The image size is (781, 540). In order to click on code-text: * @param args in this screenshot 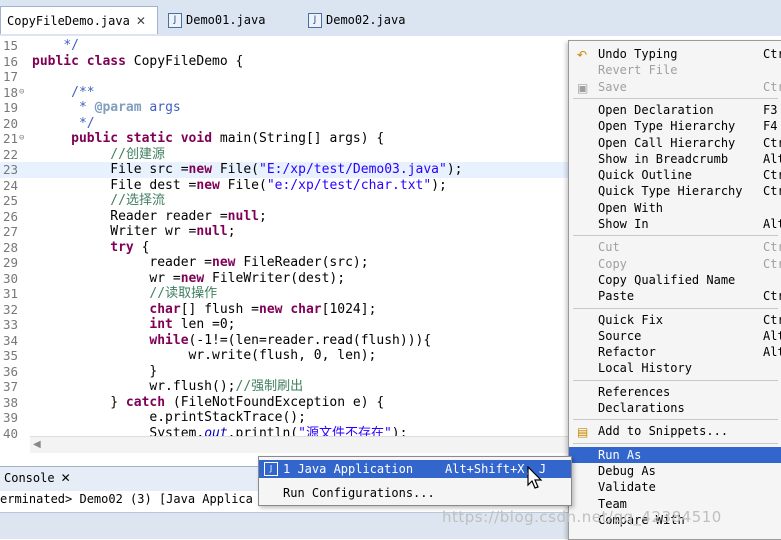, I will do `click(129, 107)`.